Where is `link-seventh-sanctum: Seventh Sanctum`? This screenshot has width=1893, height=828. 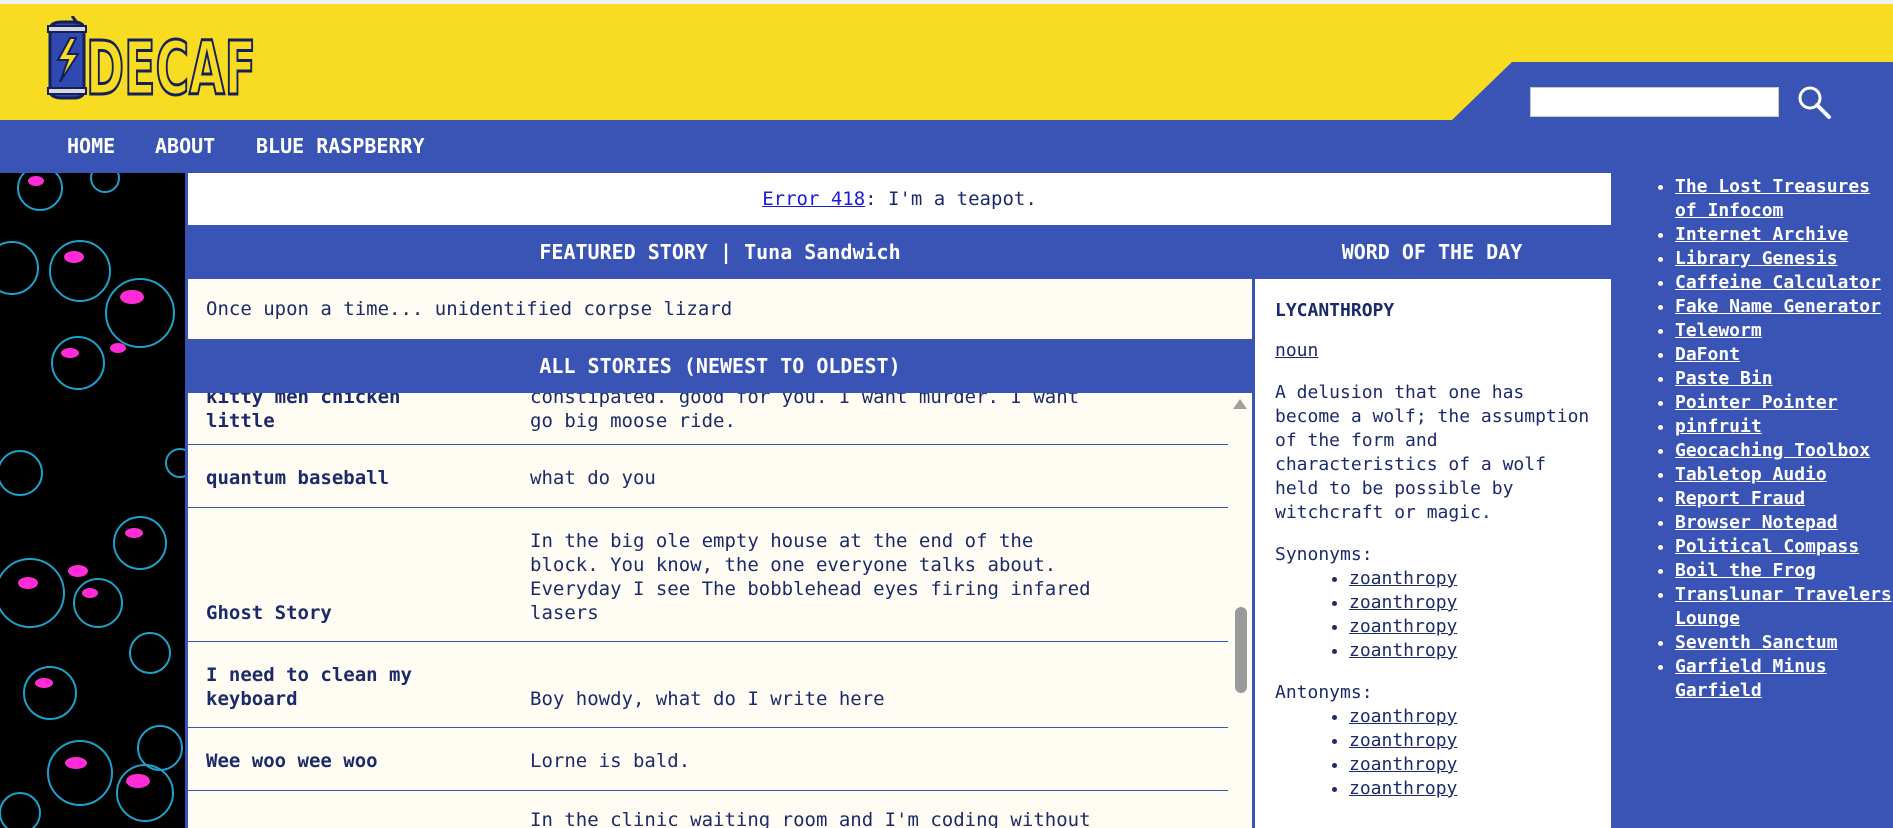
link-seventh-sanctum: Seventh Sanctum is located at coordinates (1756, 642).